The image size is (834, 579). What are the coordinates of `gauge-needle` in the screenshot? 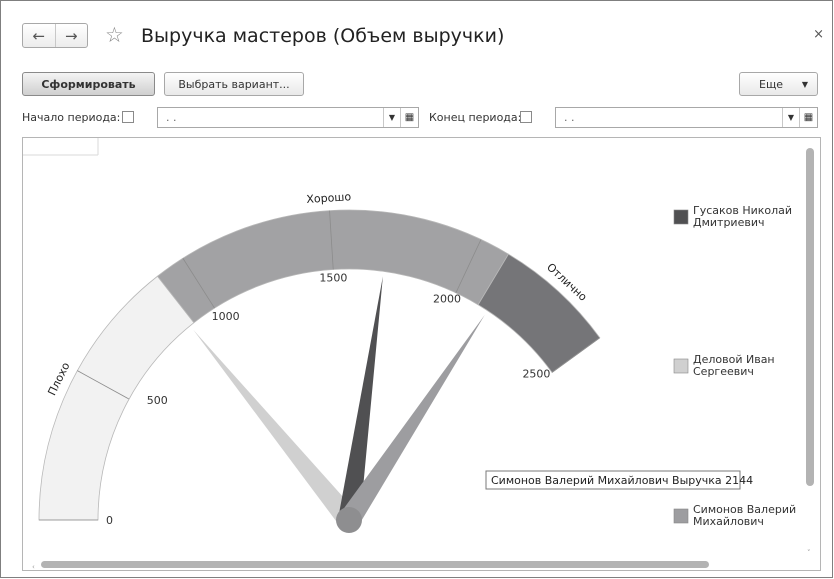 It's located at (275, 428).